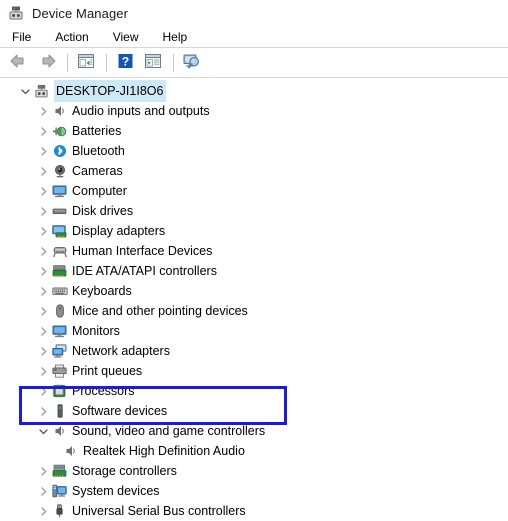  What do you see at coordinates (107, 371) in the screenshot?
I see `tree-node-label: Print queues` at bounding box center [107, 371].